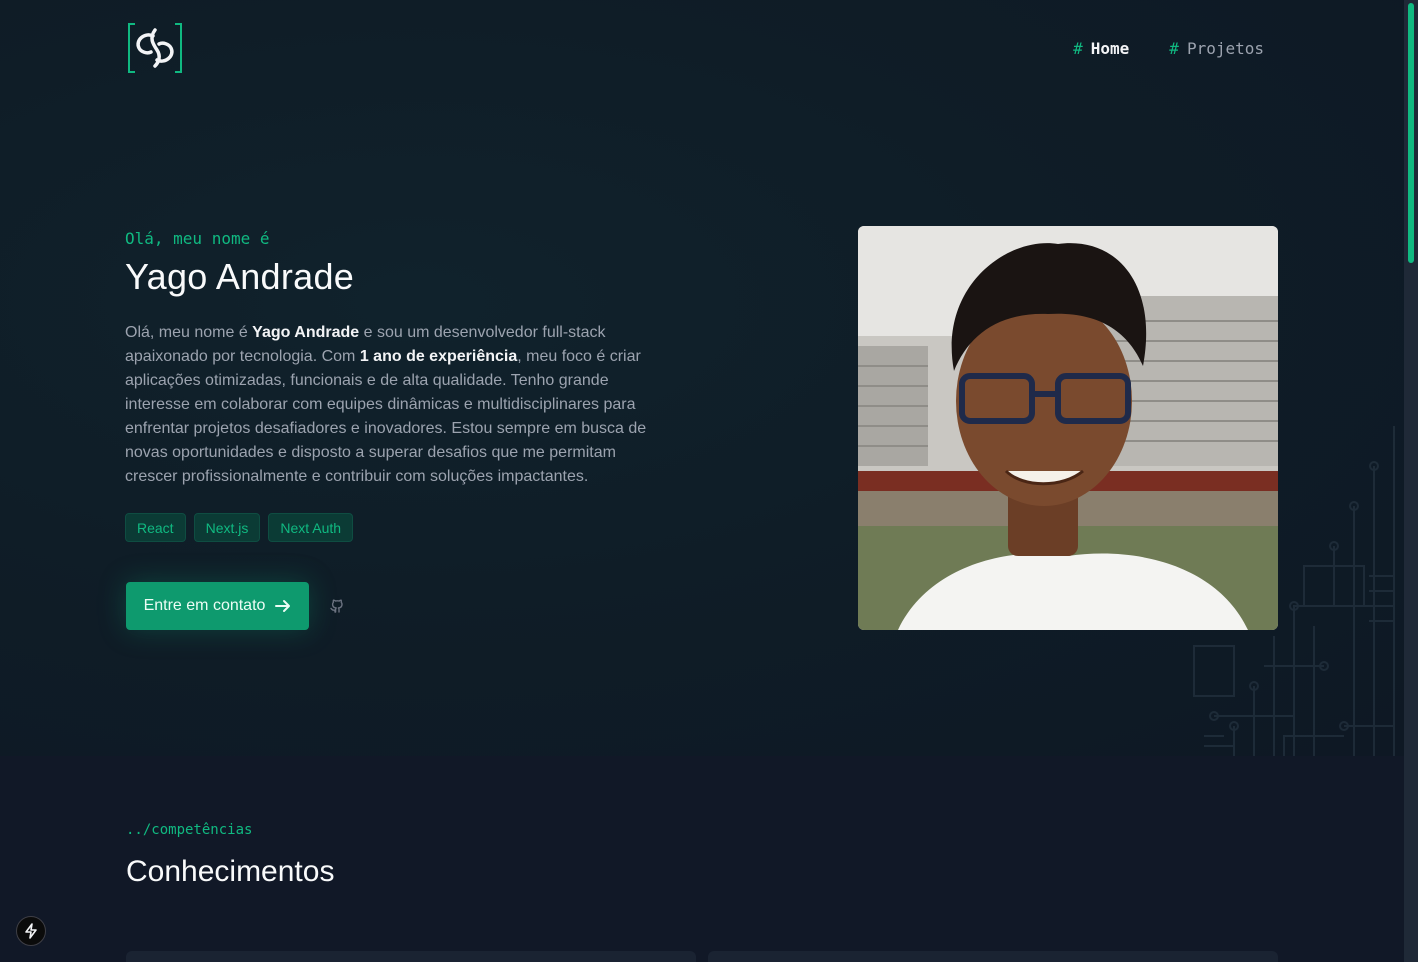  Describe the element at coordinates (197, 238) in the screenshot. I see `hero-greeting: Olá, meu nome é` at that location.